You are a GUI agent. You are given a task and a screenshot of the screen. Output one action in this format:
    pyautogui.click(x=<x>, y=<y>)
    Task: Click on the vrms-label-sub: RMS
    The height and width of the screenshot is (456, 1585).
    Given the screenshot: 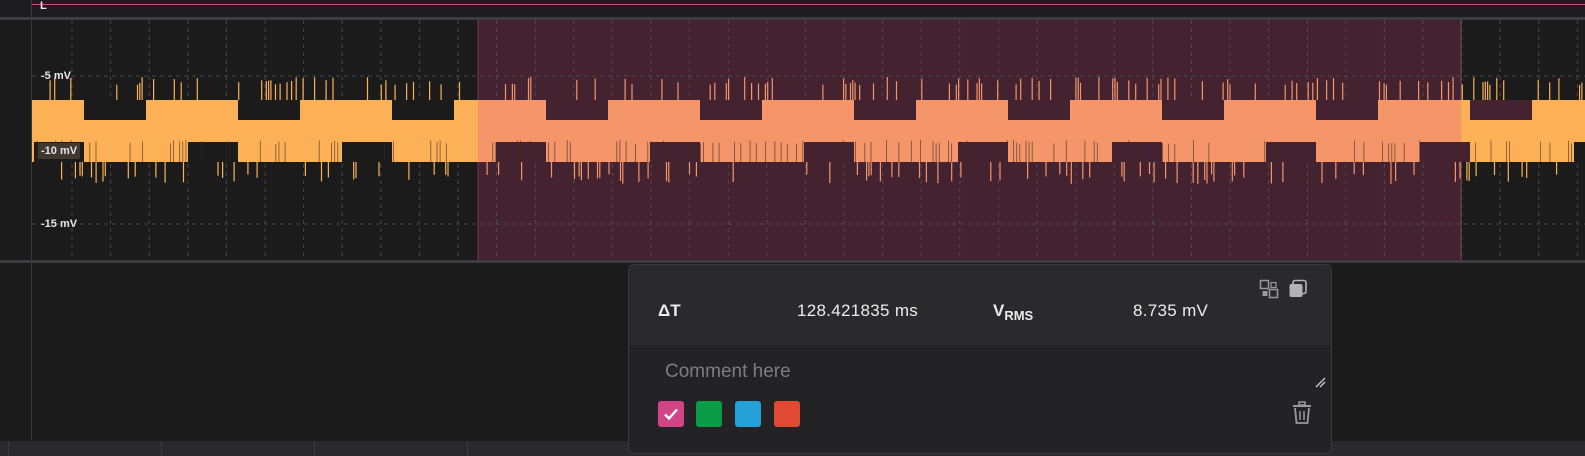 What is the action you would take?
    pyautogui.click(x=1019, y=315)
    